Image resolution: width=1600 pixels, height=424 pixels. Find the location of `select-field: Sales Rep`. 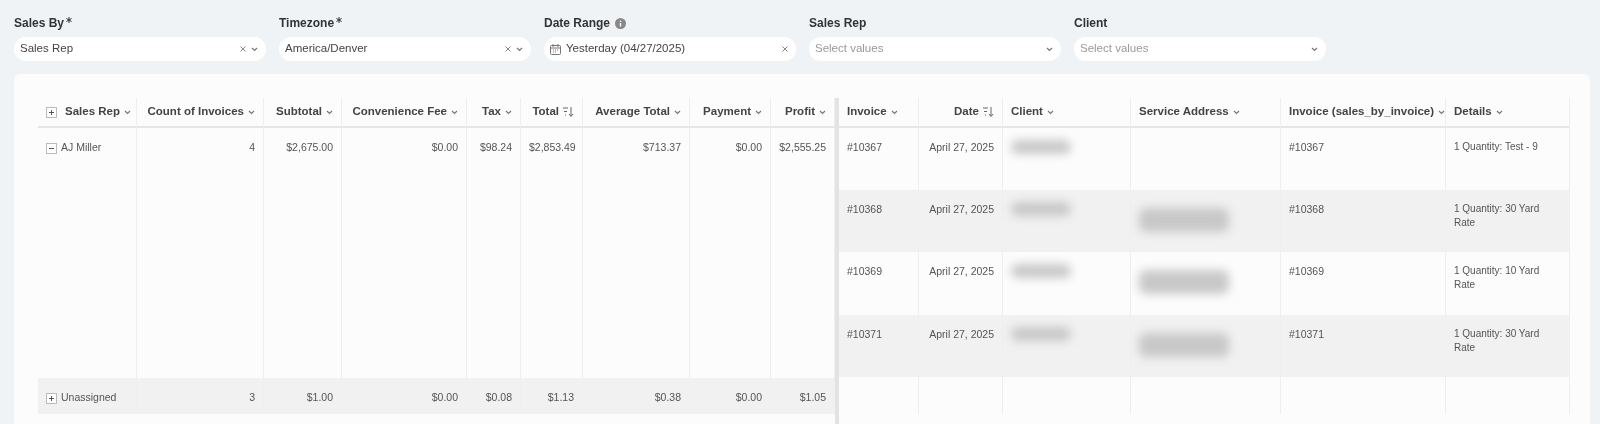

select-field: Sales Rep is located at coordinates (140, 49).